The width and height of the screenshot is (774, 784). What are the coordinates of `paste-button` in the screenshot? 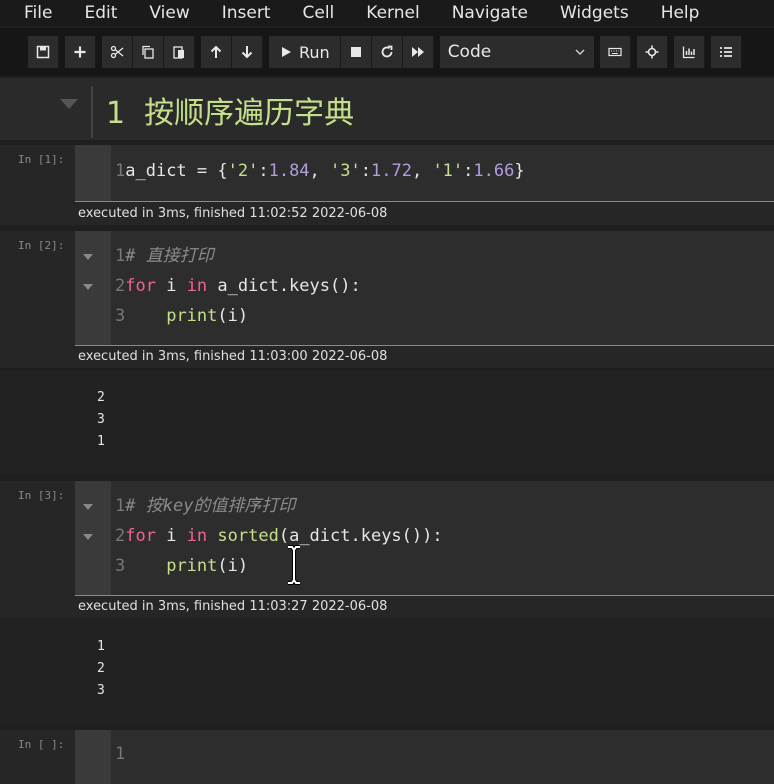 It's located at (179, 52).